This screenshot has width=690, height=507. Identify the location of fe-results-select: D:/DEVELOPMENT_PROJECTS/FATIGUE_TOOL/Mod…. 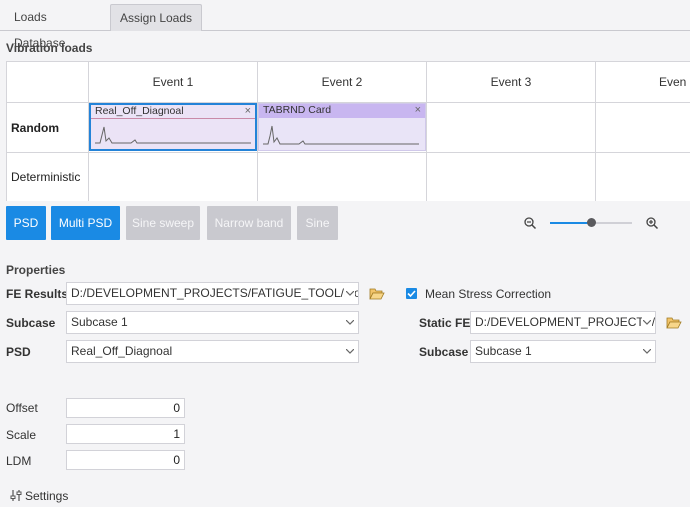
(212, 293).